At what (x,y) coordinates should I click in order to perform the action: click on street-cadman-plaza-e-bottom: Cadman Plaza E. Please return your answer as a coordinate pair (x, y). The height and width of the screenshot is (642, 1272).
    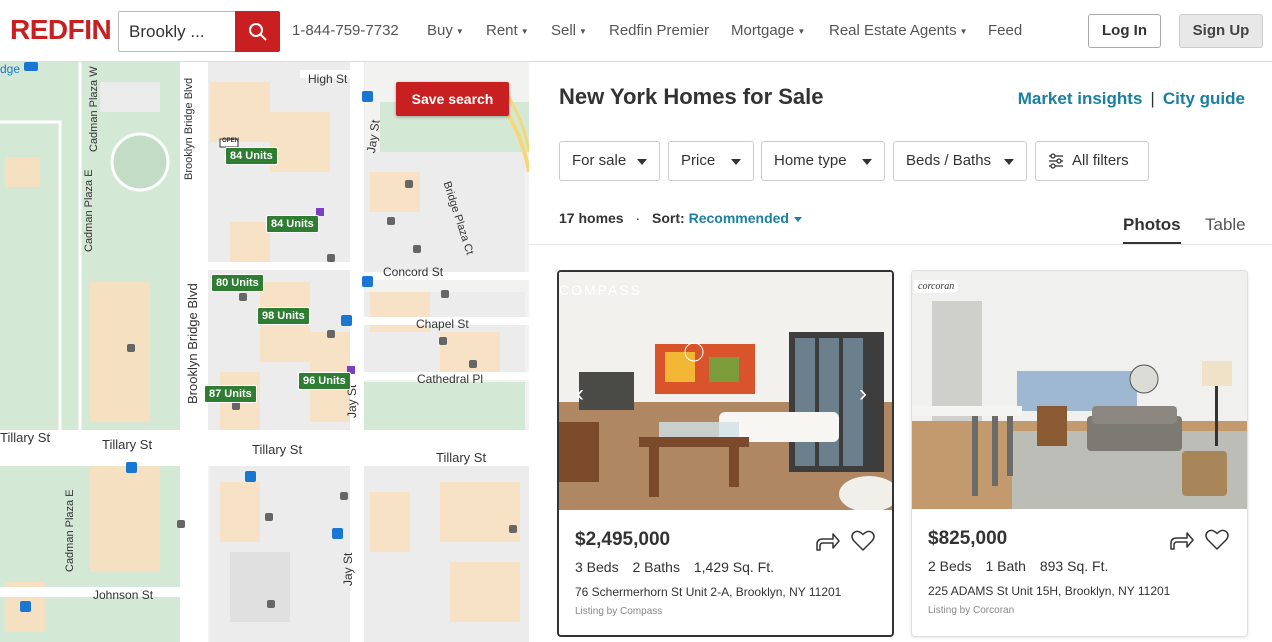
    Looking at the image, I should click on (70, 530).